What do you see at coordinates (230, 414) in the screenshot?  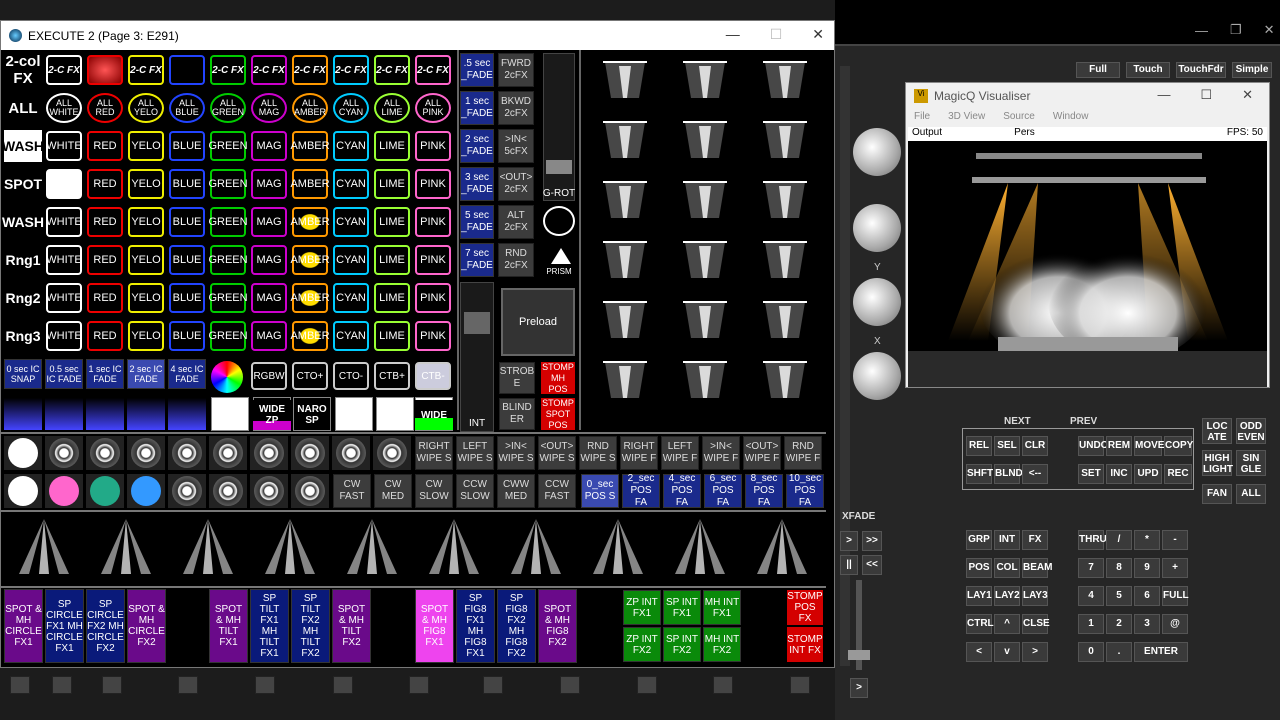 I see `beam-tile` at bounding box center [230, 414].